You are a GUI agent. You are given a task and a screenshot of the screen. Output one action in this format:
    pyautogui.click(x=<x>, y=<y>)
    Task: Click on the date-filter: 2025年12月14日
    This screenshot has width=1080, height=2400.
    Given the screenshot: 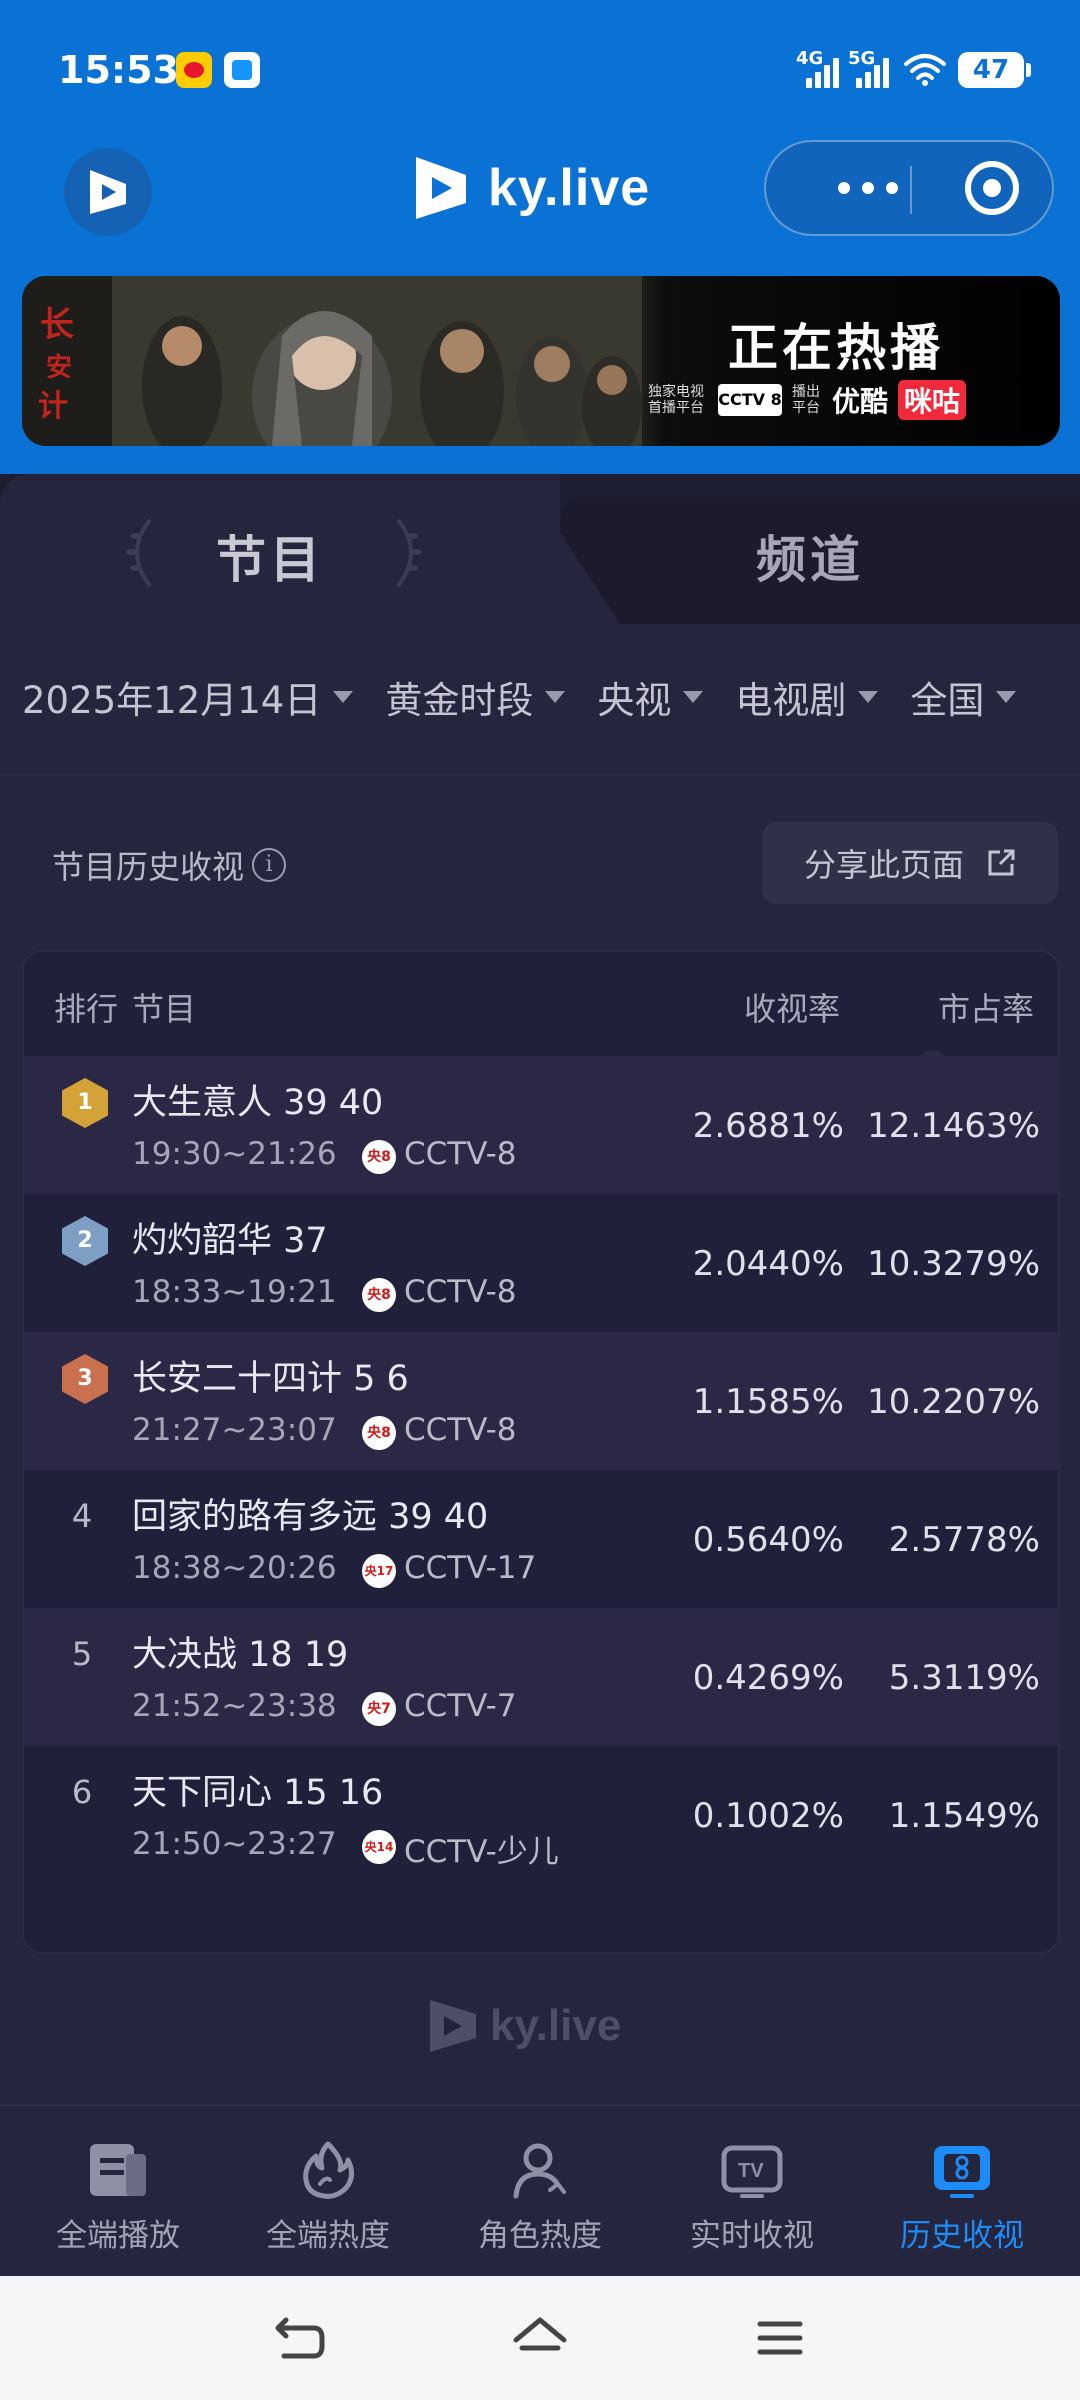 What is the action you would take?
    pyautogui.click(x=188, y=697)
    